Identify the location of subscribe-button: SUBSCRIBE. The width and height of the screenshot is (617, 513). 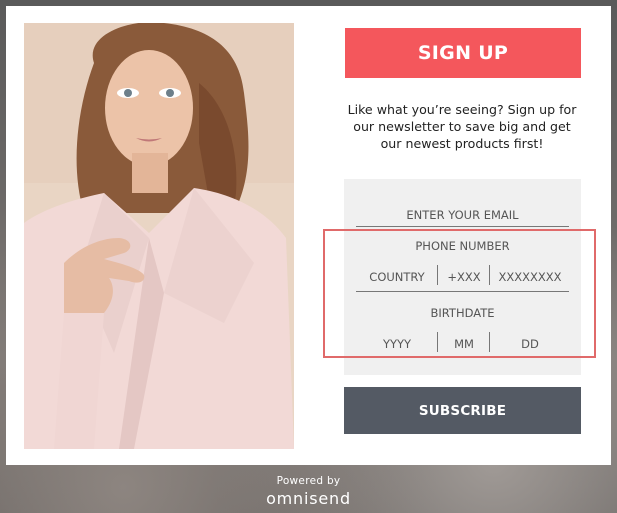
(462, 410).